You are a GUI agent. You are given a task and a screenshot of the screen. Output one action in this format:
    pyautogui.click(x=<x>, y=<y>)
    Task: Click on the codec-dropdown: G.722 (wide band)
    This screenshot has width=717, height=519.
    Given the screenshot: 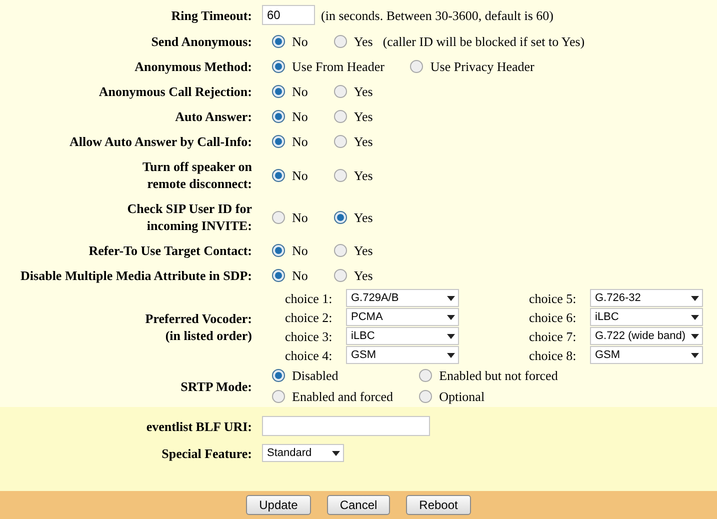 What is the action you would take?
    pyautogui.click(x=646, y=336)
    